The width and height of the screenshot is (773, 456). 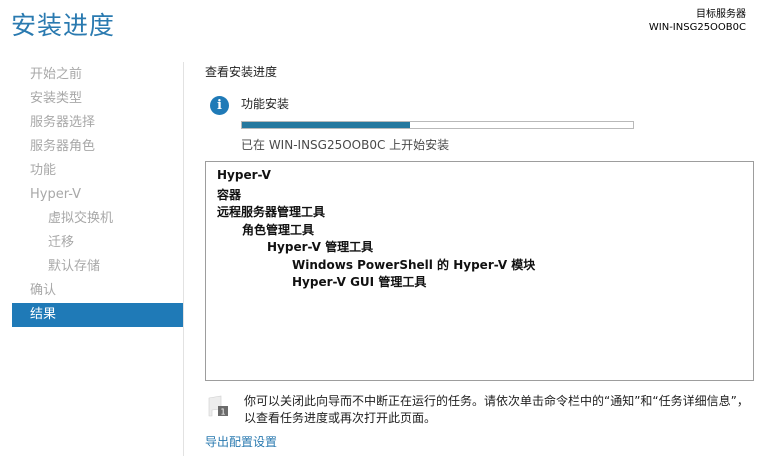 What do you see at coordinates (414, 264) in the screenshot?
I see `feature-item: Windows PowerShell 的 Hyper-V 模块` at bounding box center [414, 264].